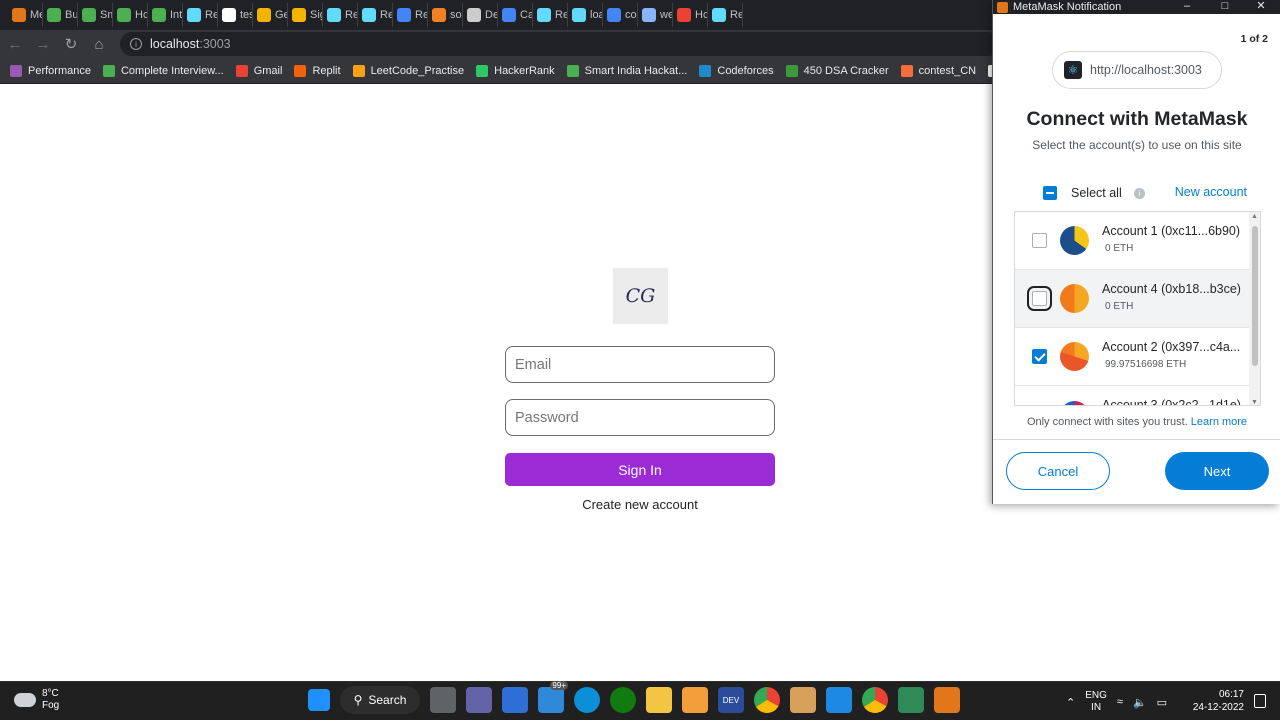 The height and width of the screenshot is (720, 1280). I want to click on browser-tab: Sig, so click(305, 15).